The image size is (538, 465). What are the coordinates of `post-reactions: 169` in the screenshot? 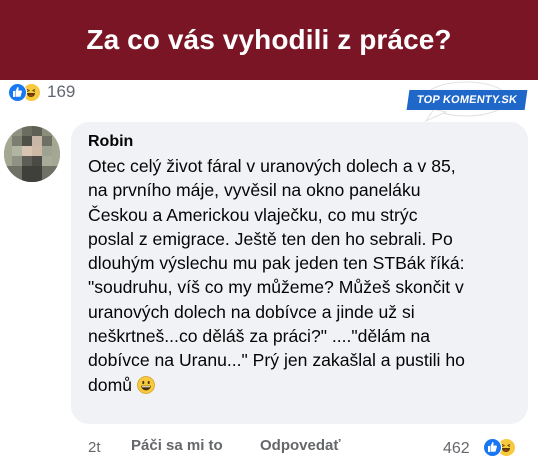 It's located at (41, 92).